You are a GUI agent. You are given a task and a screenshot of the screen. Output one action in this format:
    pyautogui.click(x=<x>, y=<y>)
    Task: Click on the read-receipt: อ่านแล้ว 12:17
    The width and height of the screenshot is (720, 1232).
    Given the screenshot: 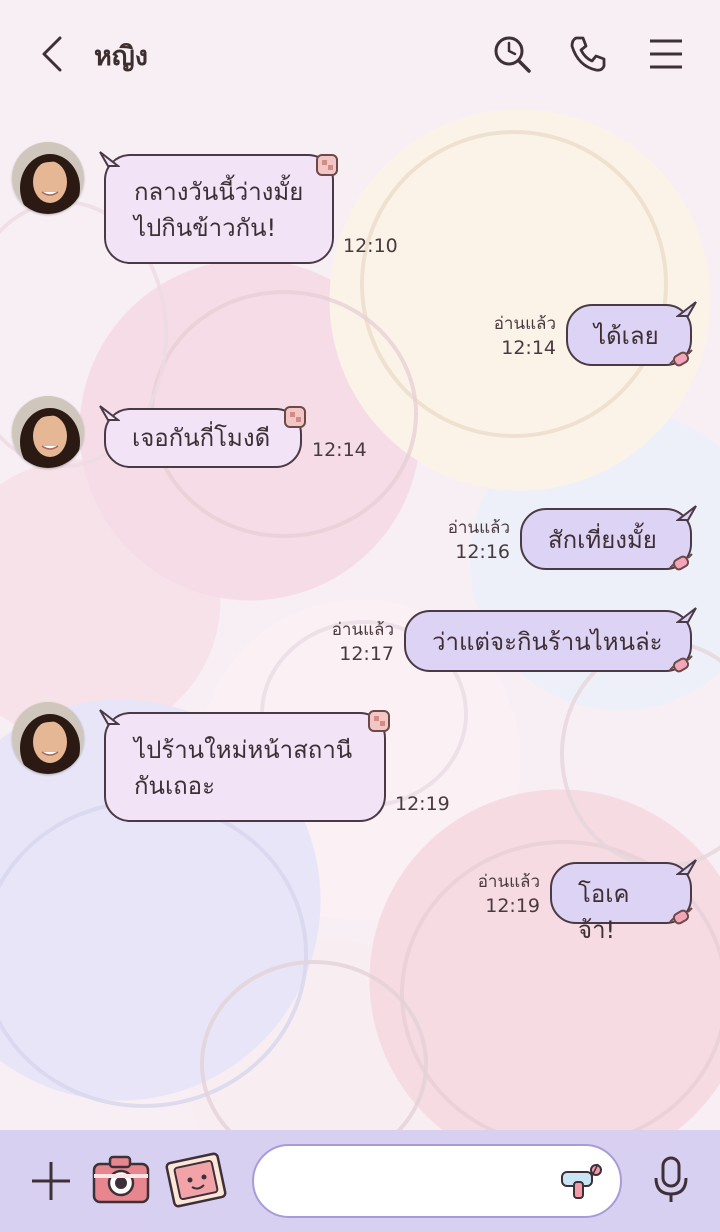 What is the action you would take?
    pyautogui.click(x=356, y=642)
    